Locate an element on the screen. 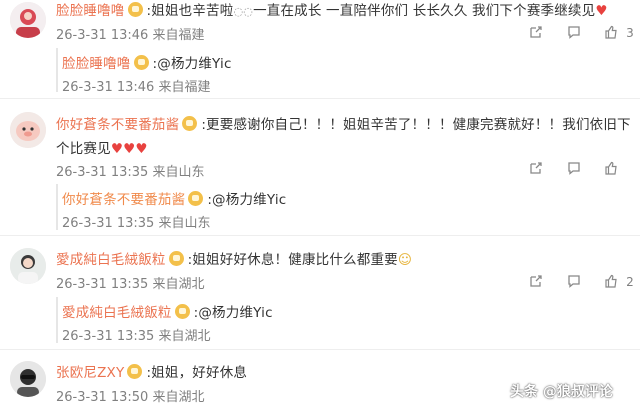 Image resolution: width=640 pixels, height=407 pixels. comment-meta: 26-3-31 13:35 来自山东 is located at coordinates (130, 172).